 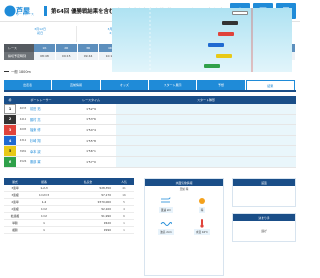 What do you see at coordinates (69, 188) in the screenshot?
I see `payout-row: 3連単 1-2-3 ¥28,350 41` at bounding box center [69, 188].